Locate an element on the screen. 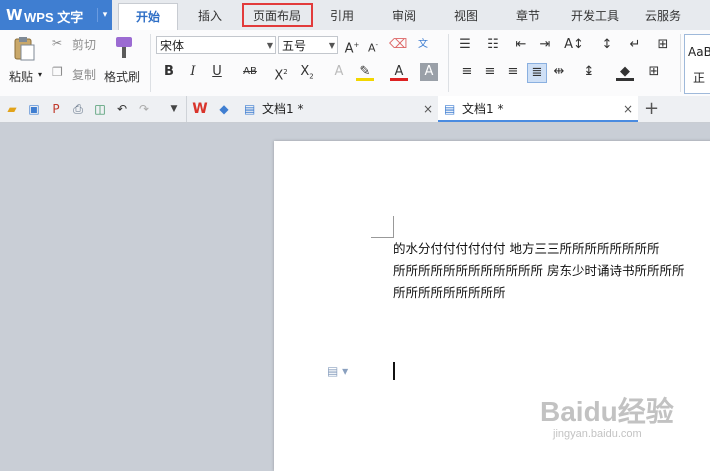 The image size is (710, 471). wps-home-icon: W is located at coordinates (200, 109).